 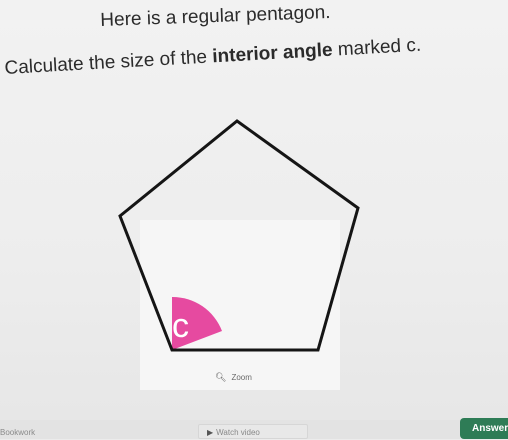 What do you see at coordinates (180, 326) in the screenshot?
I see `angle-label: c` at bounding box center [180, 326].